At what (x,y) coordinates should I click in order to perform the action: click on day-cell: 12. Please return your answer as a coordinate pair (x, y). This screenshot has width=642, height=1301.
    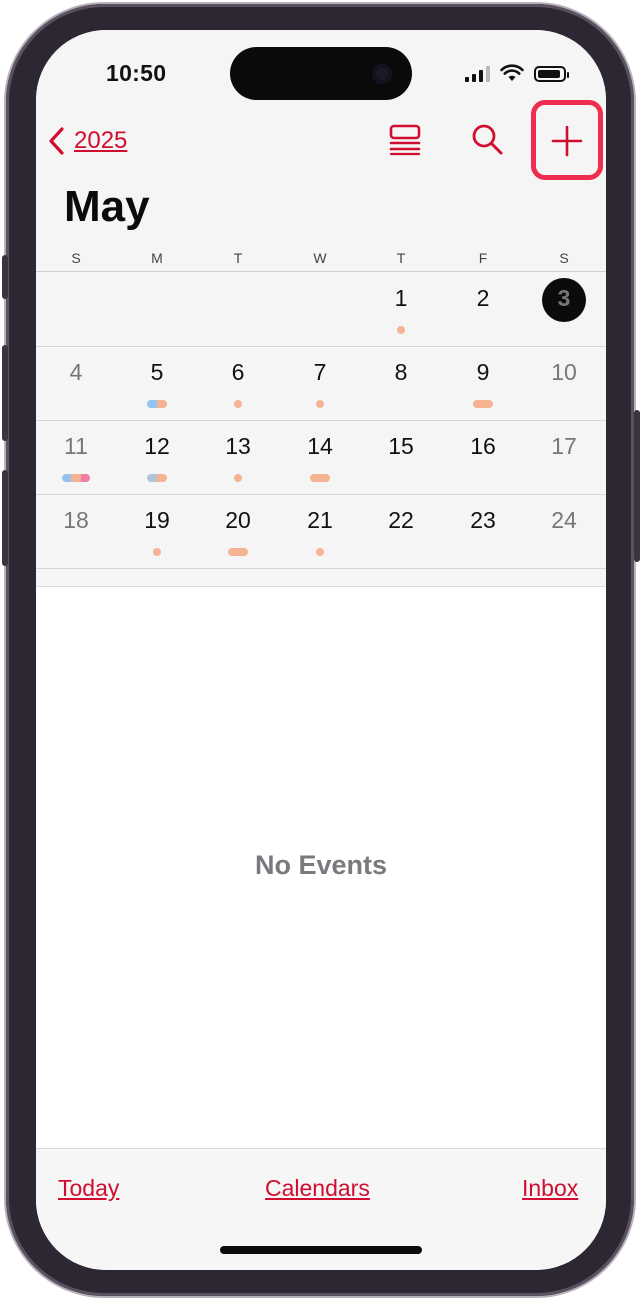
    Looking at the image, I should click on (157, 457).